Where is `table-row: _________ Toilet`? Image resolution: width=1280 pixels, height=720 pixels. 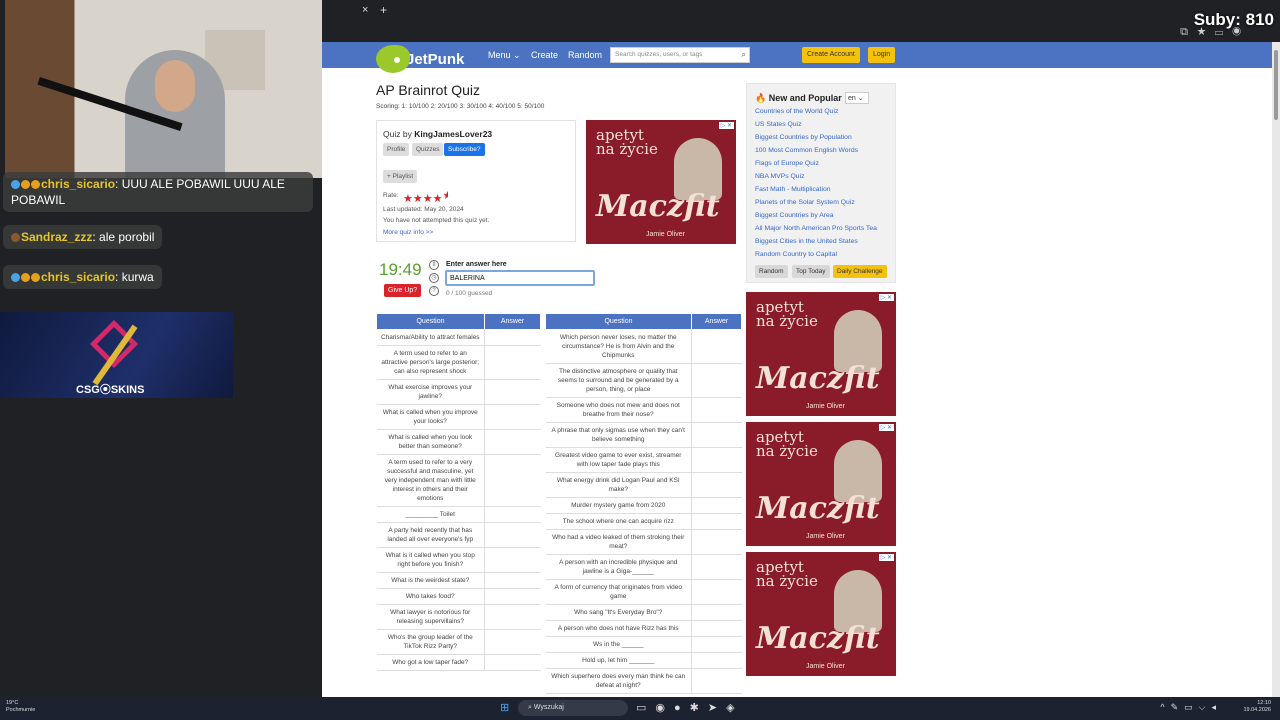
table-row: _________ Toilet is located at coordinates (458, 514).